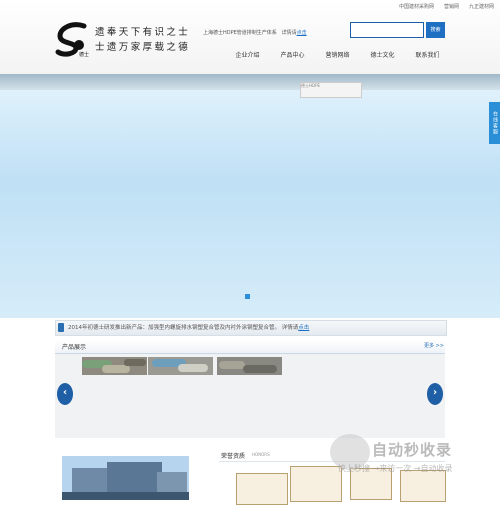 Image resolution: width=500 pixels, height=505 pixels. What do you see at coordinates (250, 82) in the screenshot?
I see `banner-strip` at bounding box center [250, 82].